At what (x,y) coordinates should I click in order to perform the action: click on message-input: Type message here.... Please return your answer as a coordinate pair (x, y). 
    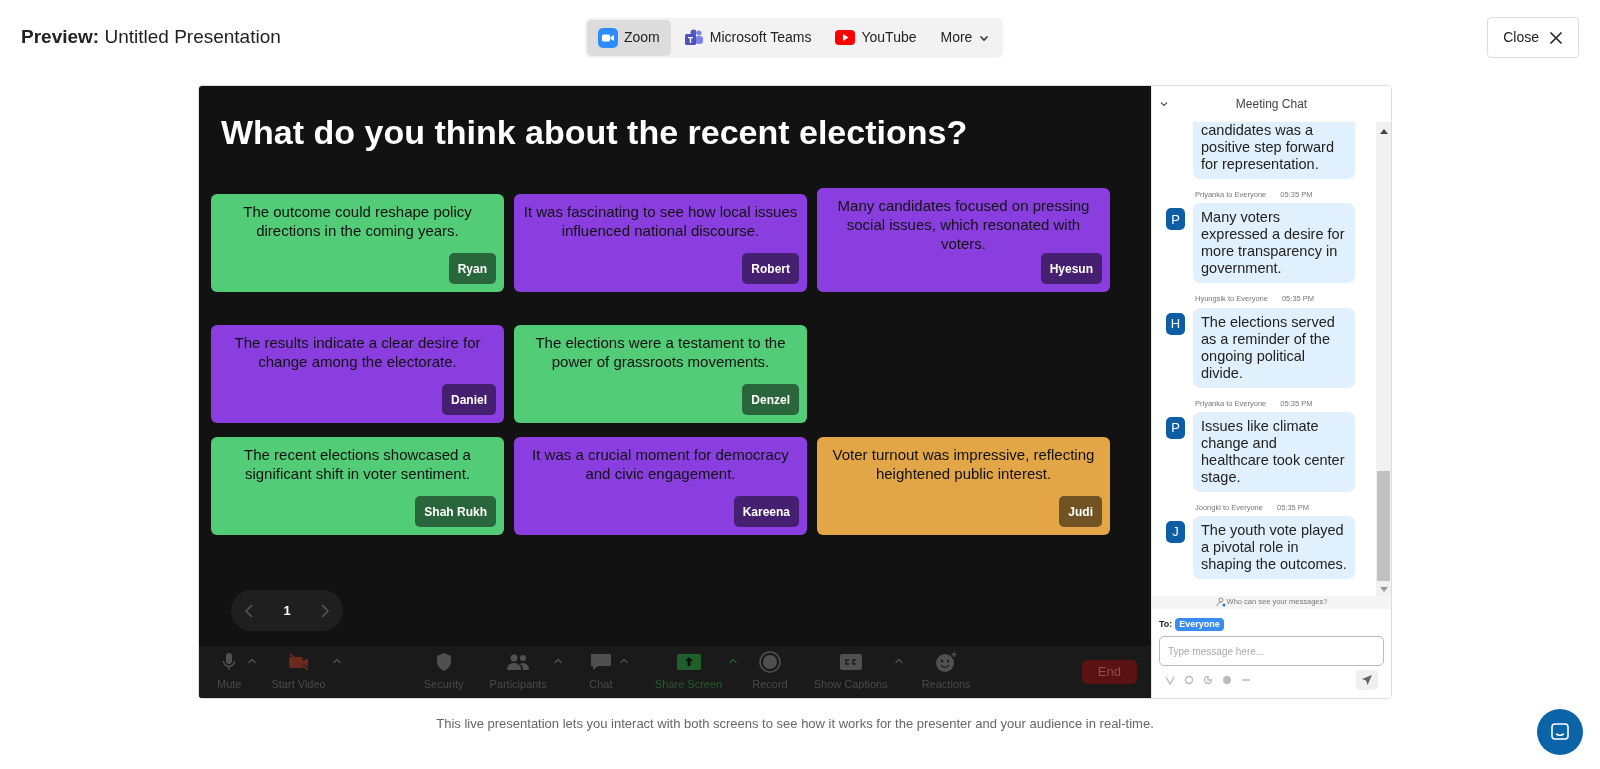
    Looking at the image, I should click on (1271, 651).